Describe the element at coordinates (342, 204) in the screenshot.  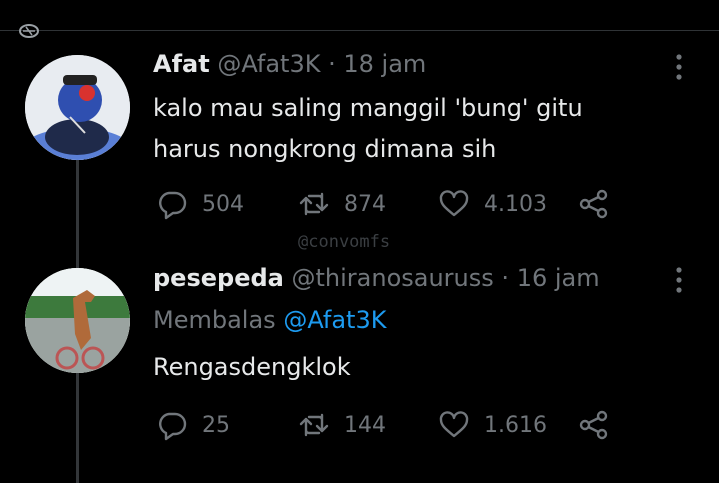
I see `retweet-button: 874` at that location.